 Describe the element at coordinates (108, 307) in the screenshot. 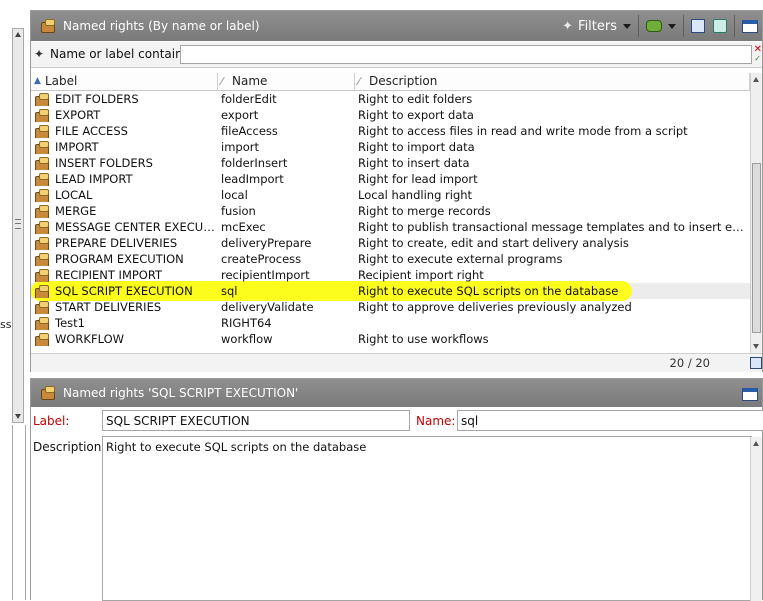

I see `cell-label-text: START DELIVERIES` at that location.